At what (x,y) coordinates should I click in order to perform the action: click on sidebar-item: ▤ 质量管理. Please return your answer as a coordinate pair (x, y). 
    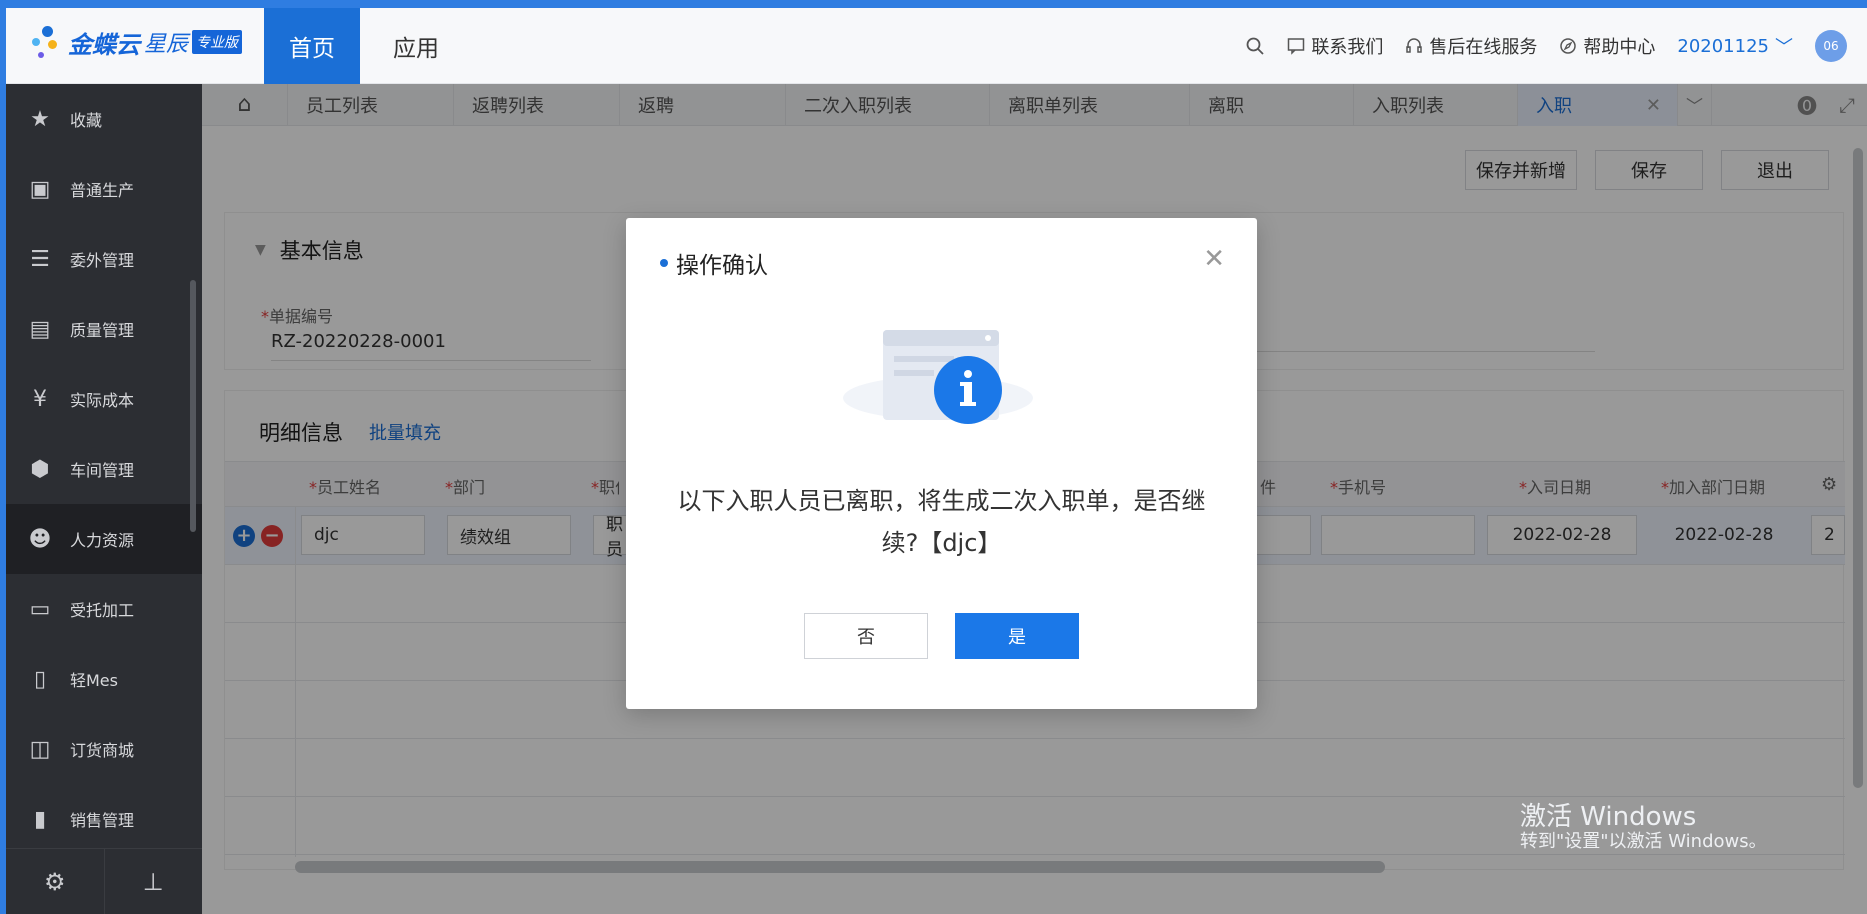
    Looking at the image, I should click on (104, 329).